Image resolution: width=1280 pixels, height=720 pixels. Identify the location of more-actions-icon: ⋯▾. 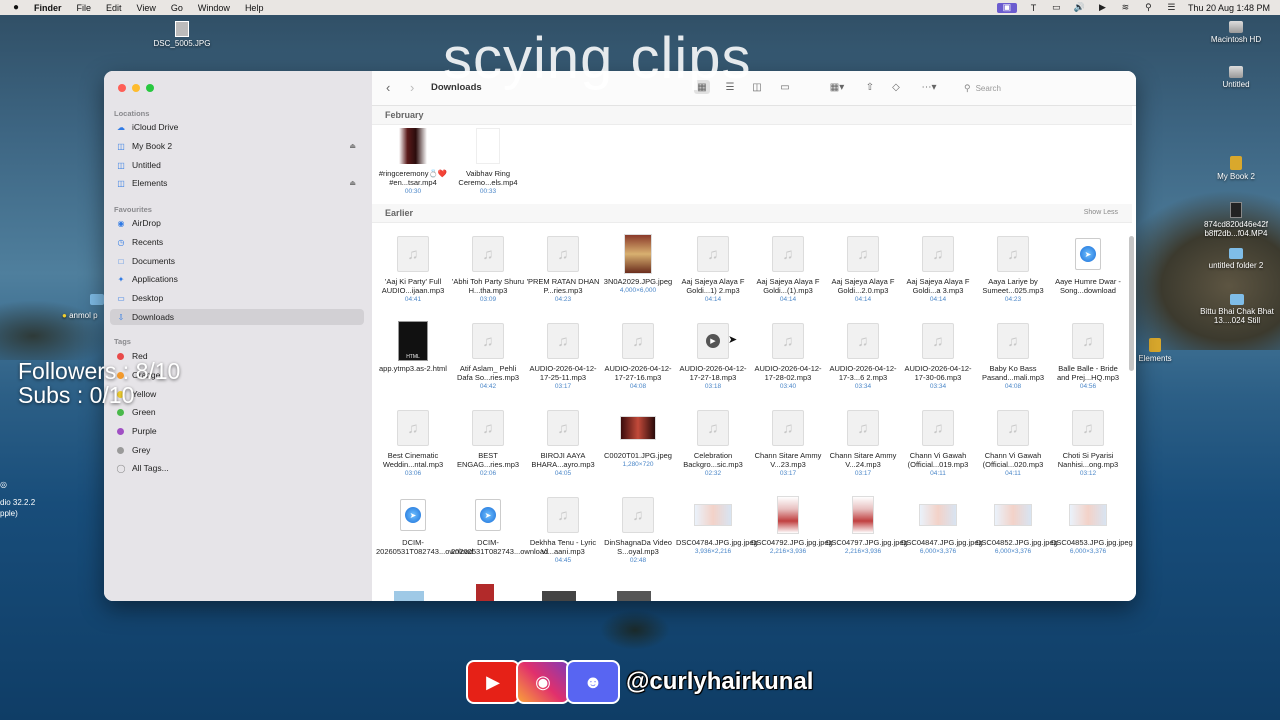
(929, 87).